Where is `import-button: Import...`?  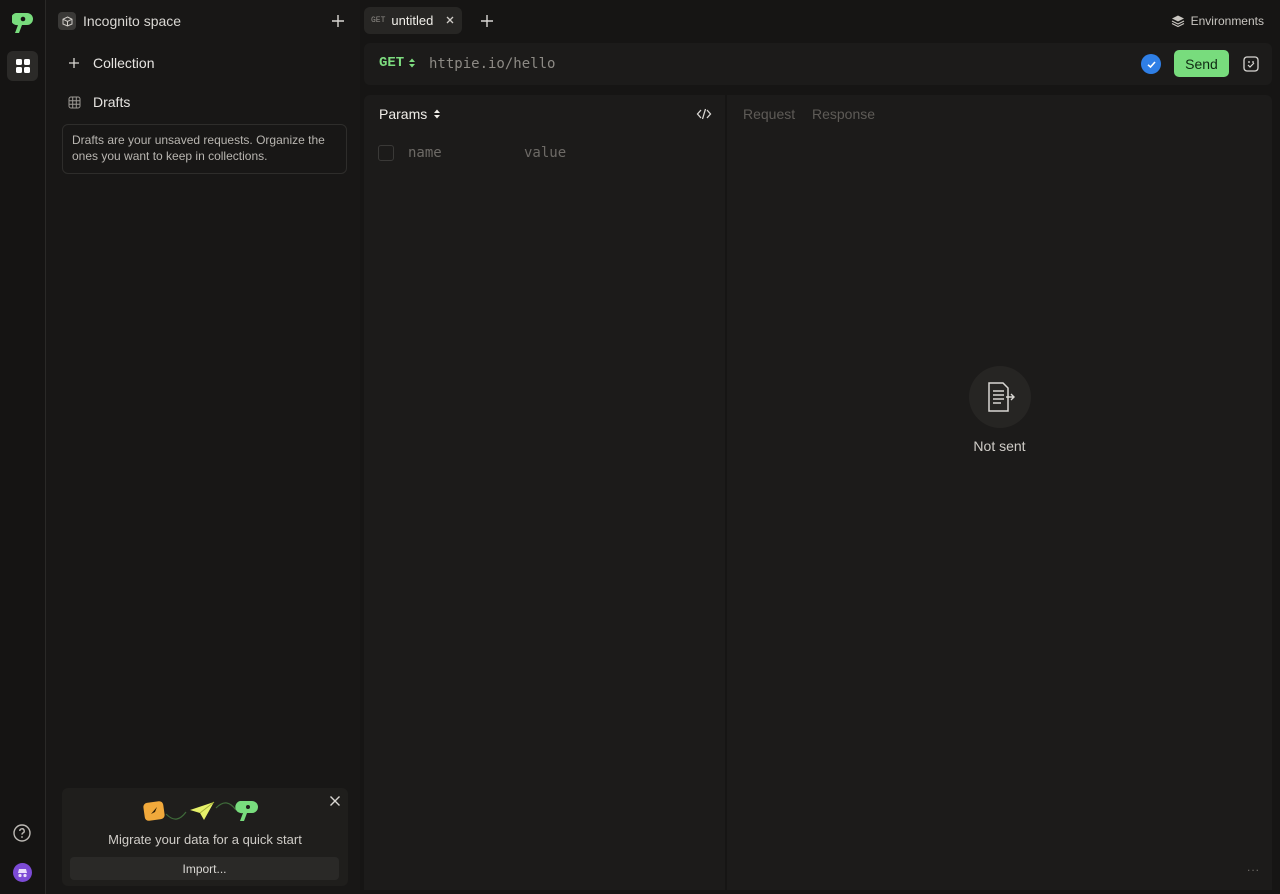
import-button: Import... is located at coordinates (204, 868).